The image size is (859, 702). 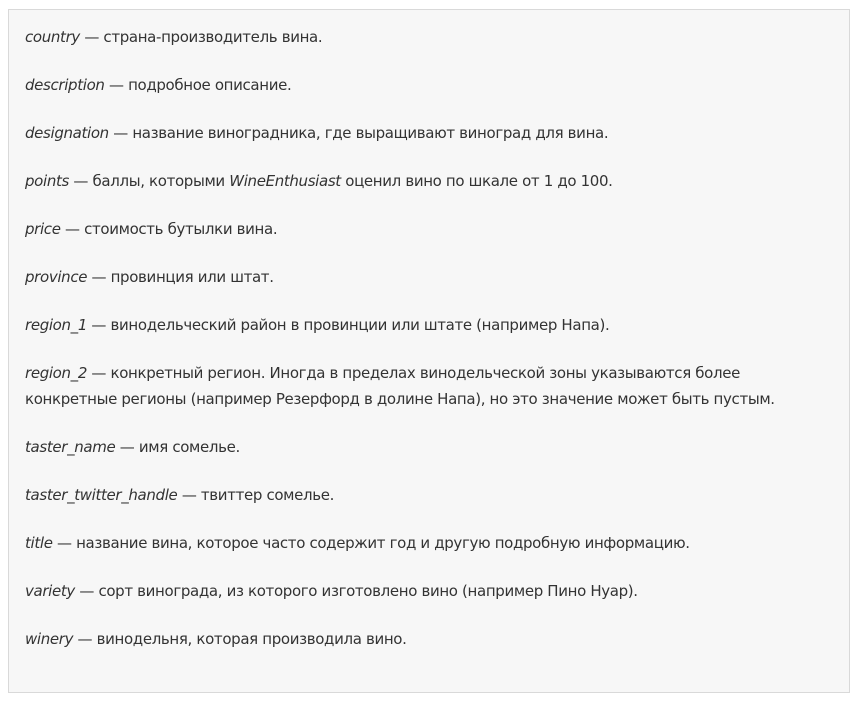 What do you see at coordinates (43, 229) in the screenshot?
I see `term-label: price` at bounding box center [43, 229].